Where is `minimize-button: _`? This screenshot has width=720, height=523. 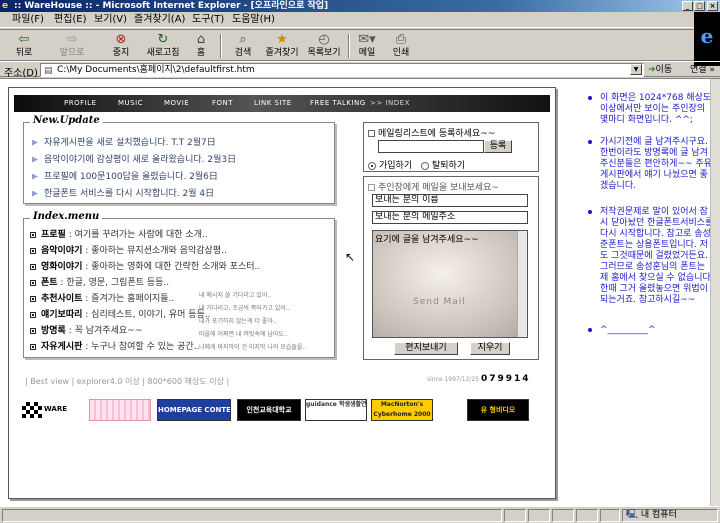
minimize-button: _ is located at coordinates (687, 6).